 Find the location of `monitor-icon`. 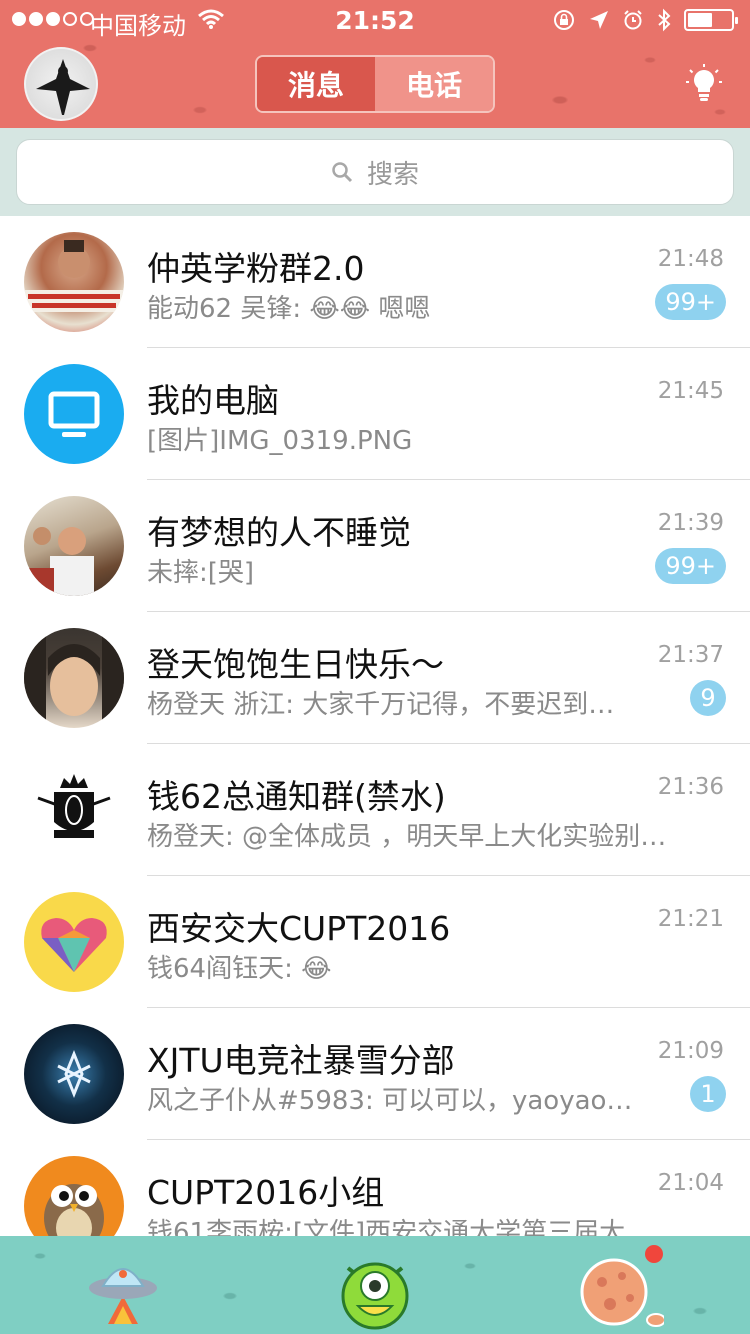

monitor-icon is located at coordinates (74, 414).